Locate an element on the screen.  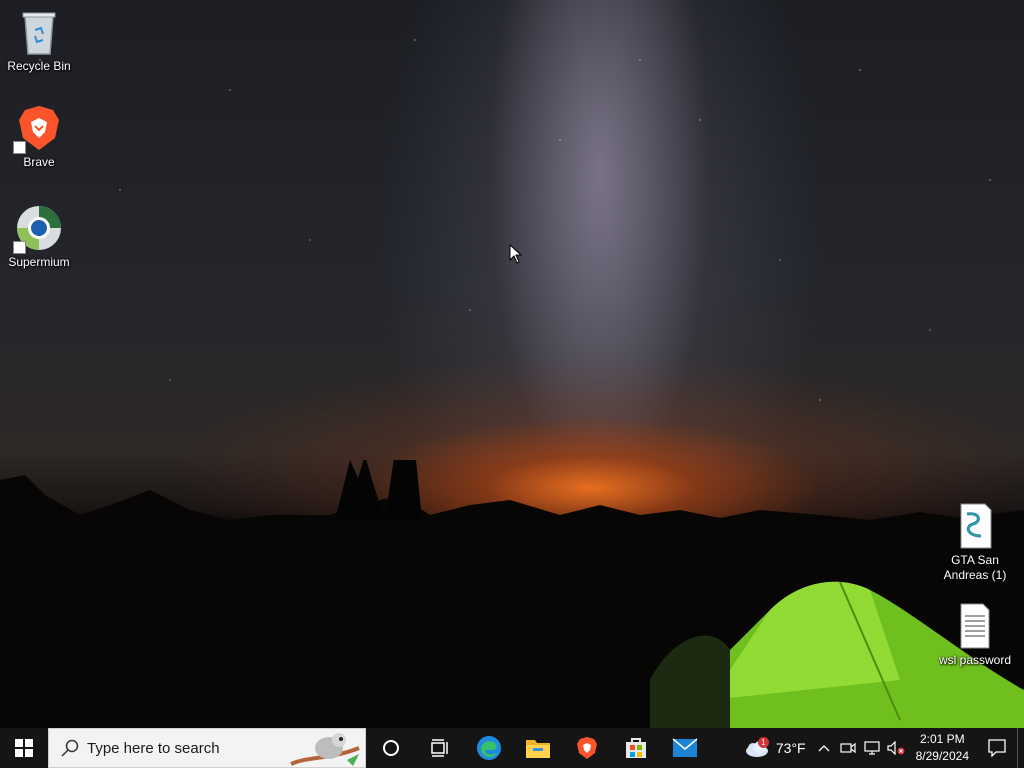
edge-taskbar-button is located at coordinates (488, 748).